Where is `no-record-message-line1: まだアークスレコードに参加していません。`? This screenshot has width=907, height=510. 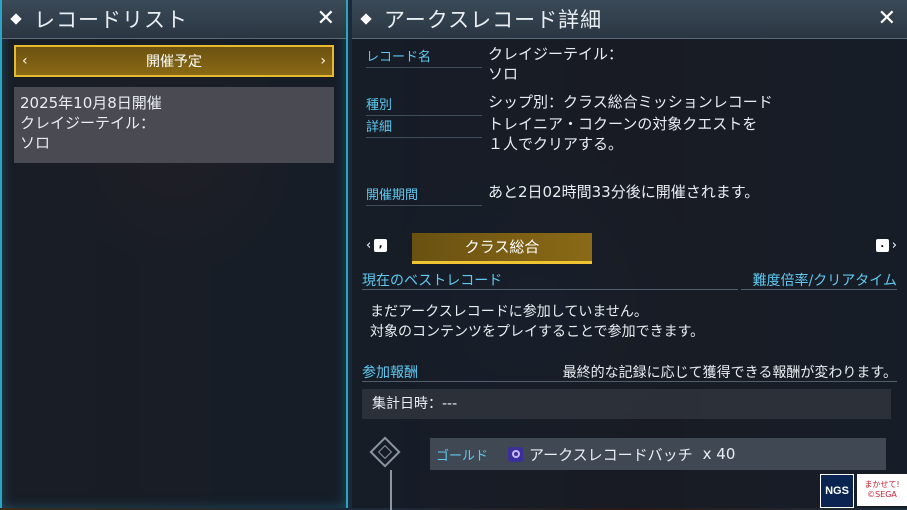 no-record-message-line1: まだアークスレコードに参加していません。 is located at coordinates (509, 312).